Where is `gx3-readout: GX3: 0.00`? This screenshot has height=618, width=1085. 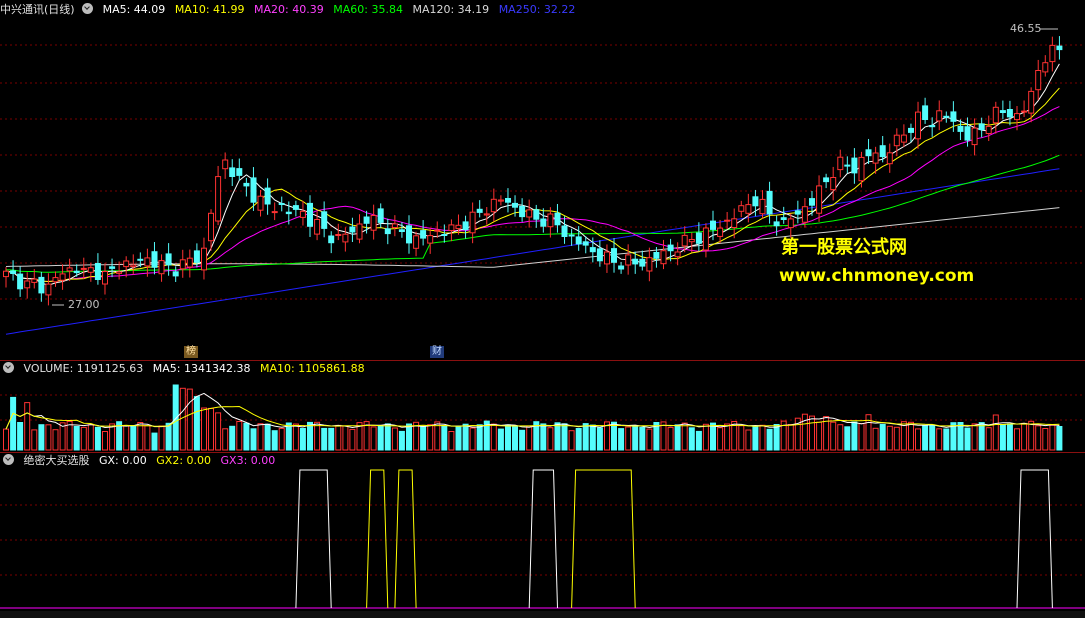
gx3-readout: GX3: 0.00 is located at coordinates (248, 460).